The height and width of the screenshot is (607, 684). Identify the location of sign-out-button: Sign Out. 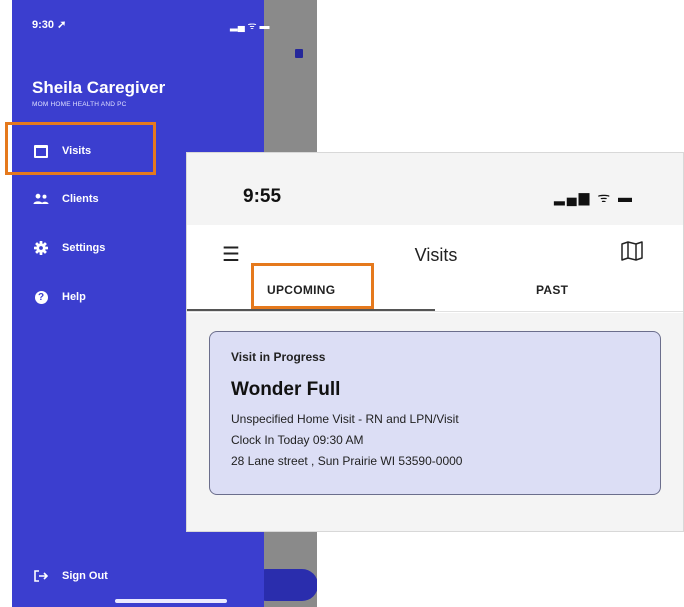
(70, 576).